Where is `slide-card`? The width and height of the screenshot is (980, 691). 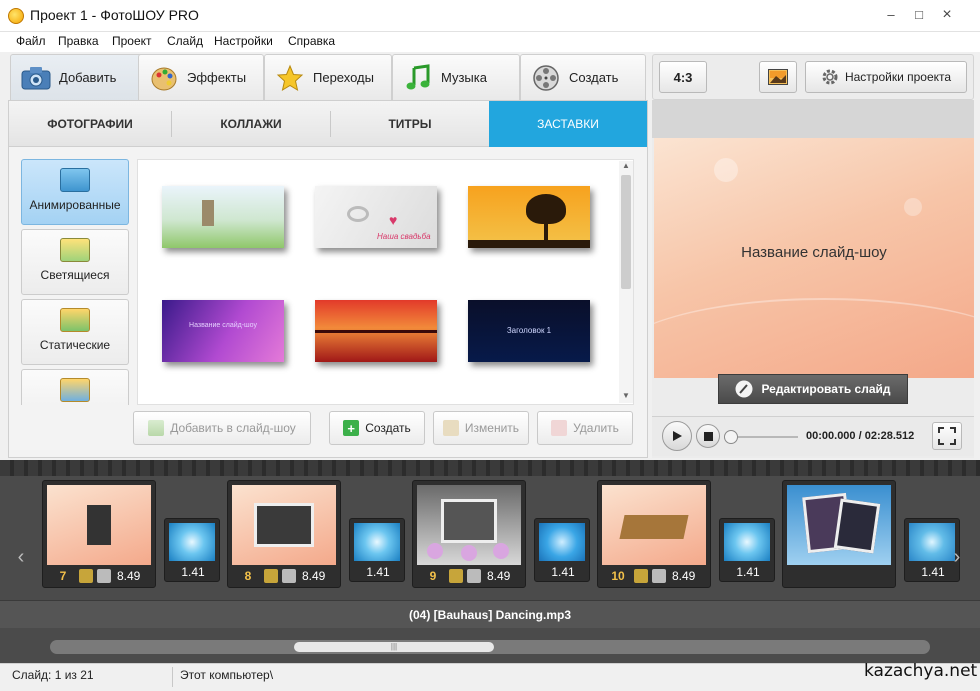 slide-card is located at coordinates (839, 534).